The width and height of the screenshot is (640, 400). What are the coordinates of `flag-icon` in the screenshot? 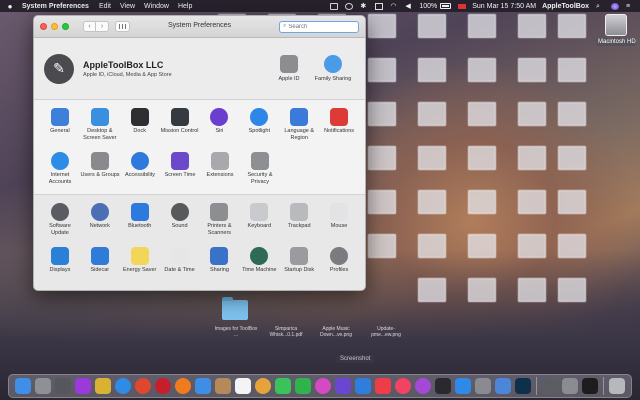 It's located at (462, 6).